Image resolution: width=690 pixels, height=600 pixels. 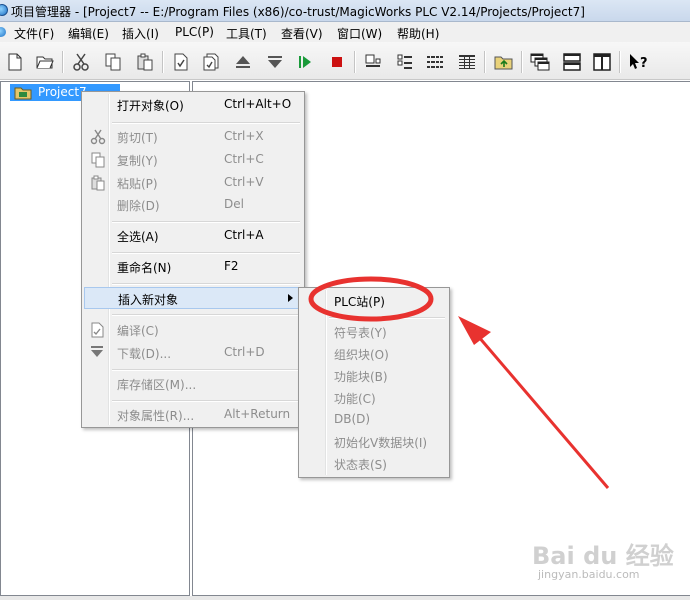 What do you see at coordinates (572, 62) in the screenshot?
I see `tile-horizontal-icon` at bounding box center [572, 62].